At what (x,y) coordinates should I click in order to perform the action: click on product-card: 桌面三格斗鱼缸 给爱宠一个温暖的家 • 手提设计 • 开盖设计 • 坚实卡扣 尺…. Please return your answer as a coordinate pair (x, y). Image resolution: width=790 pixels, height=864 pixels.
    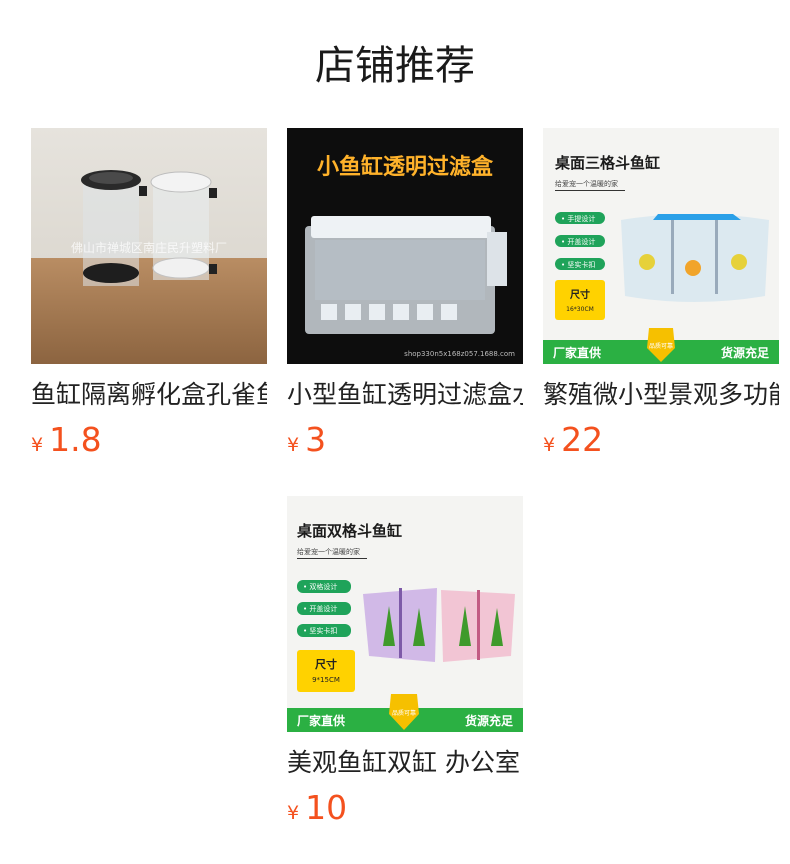
    Looking at the image, I should click on (661, 295).